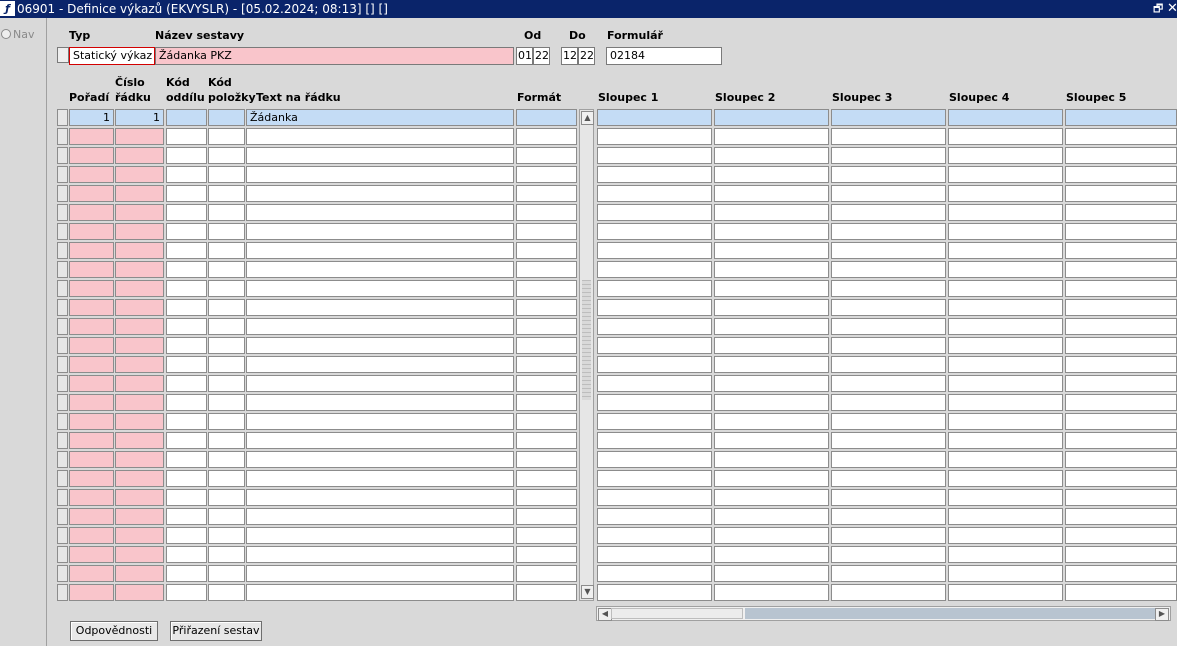 The height and width of the screenshot is (646, 1177). I want to click on nazev-sestavy-field: Žádanka PKZ, so click(334, 56).